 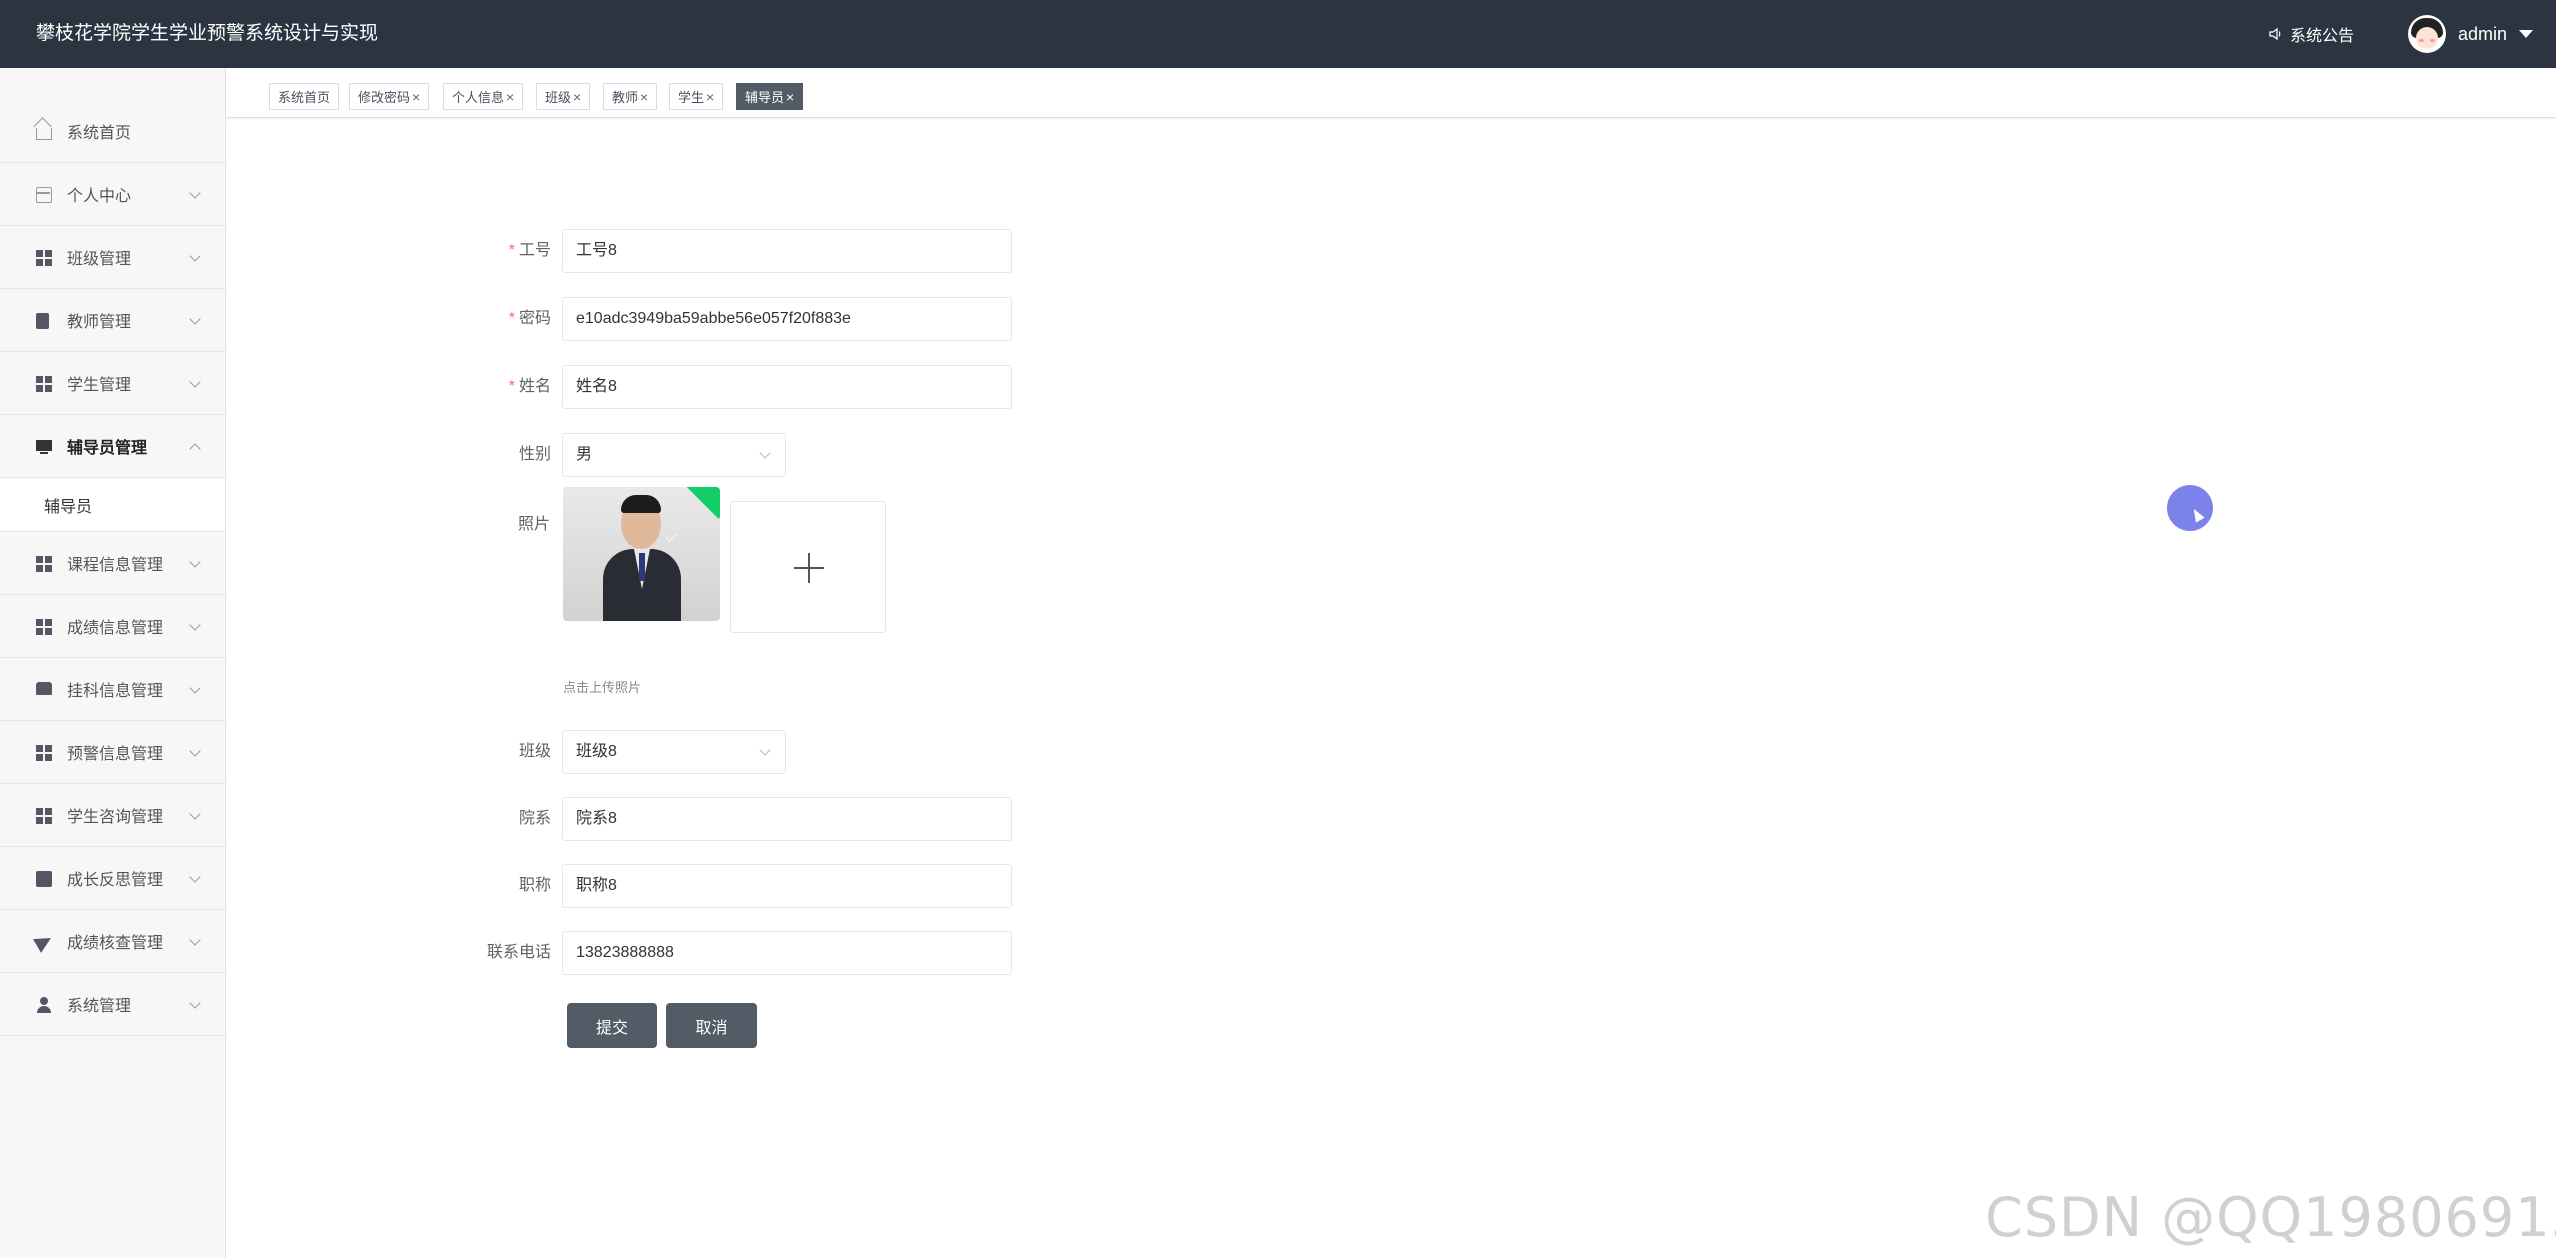 I want to click on form-row-title: 职称 职称8, so click(x=720, y=886).